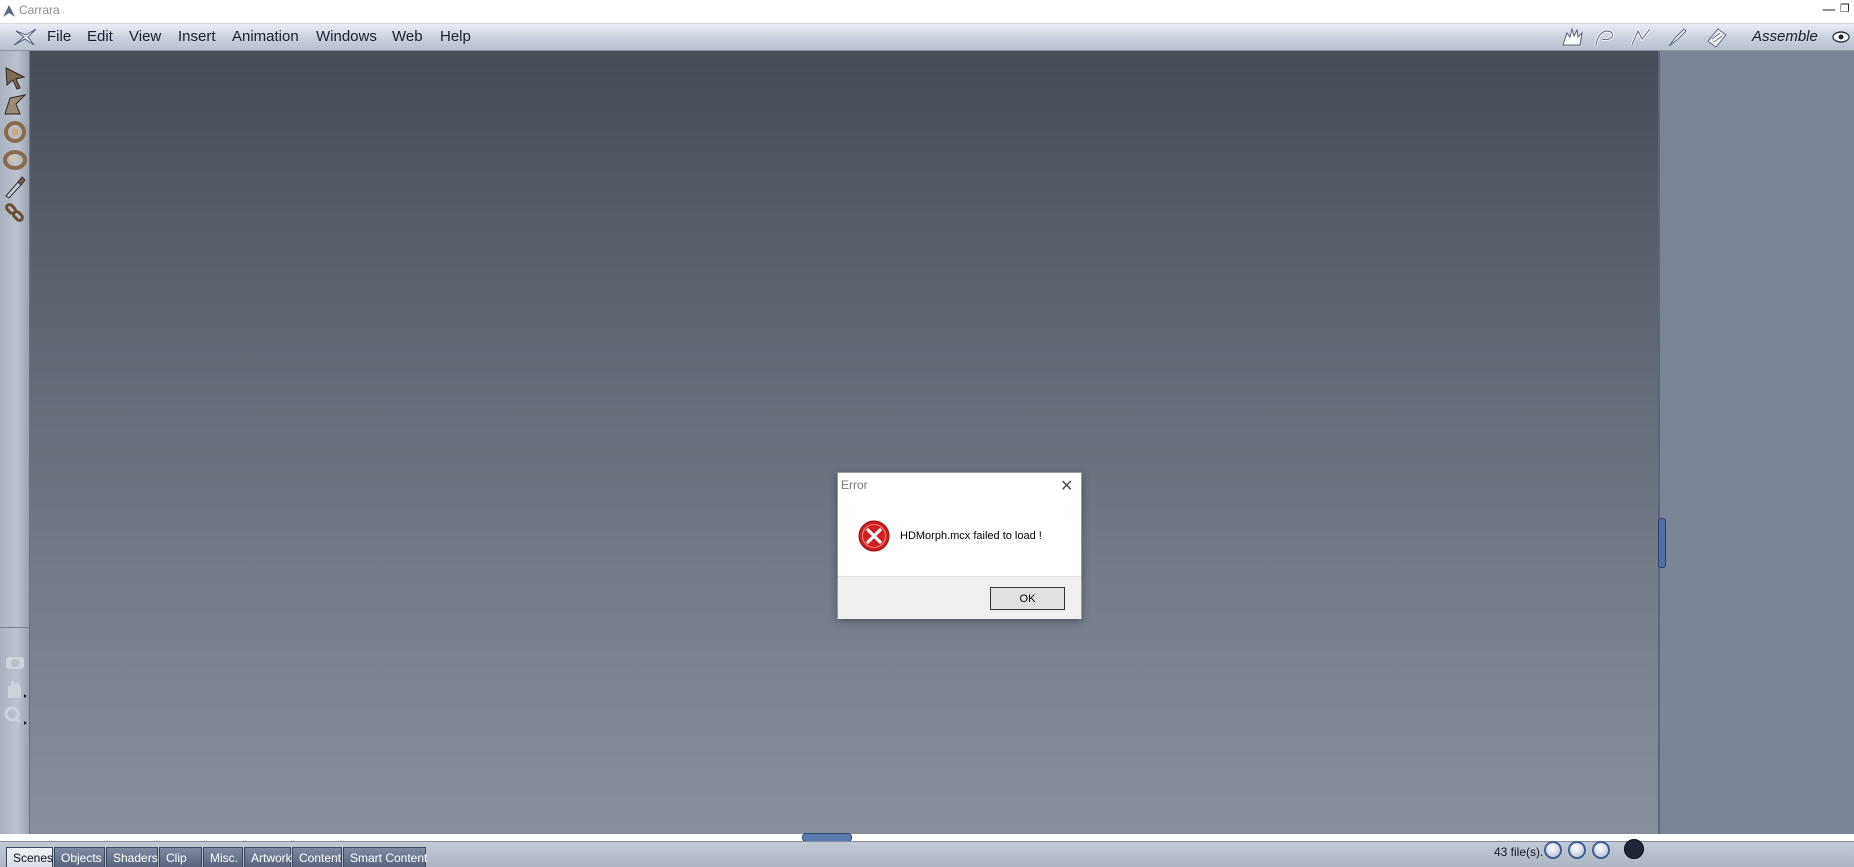  I want to click on tab-clip: Clip, so click(180, 857).